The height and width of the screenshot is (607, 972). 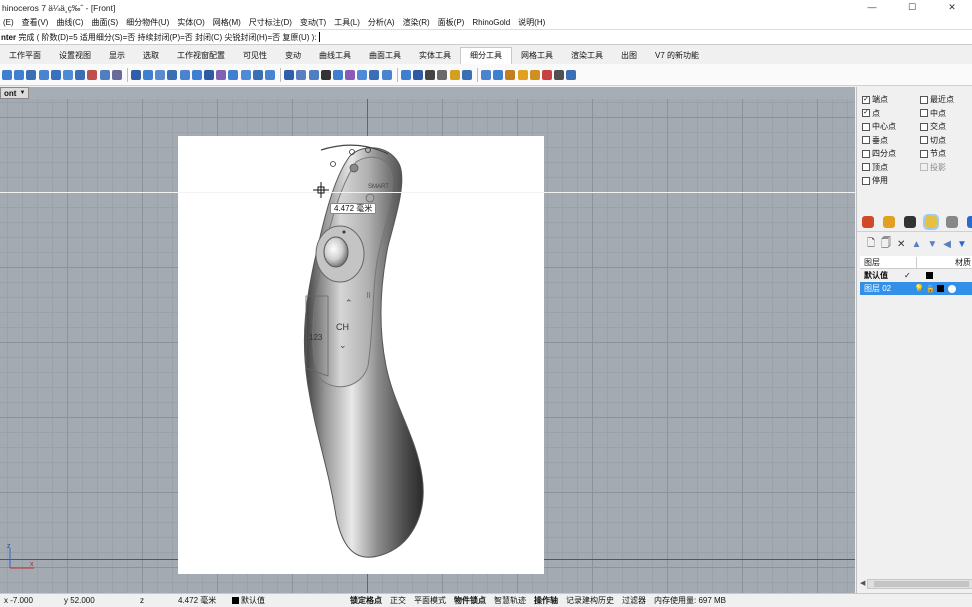 What do you see at coordinates (492, 22) in the screenshot?
I see `menu-item: RhinoGold` at bounding box center [492, 22].